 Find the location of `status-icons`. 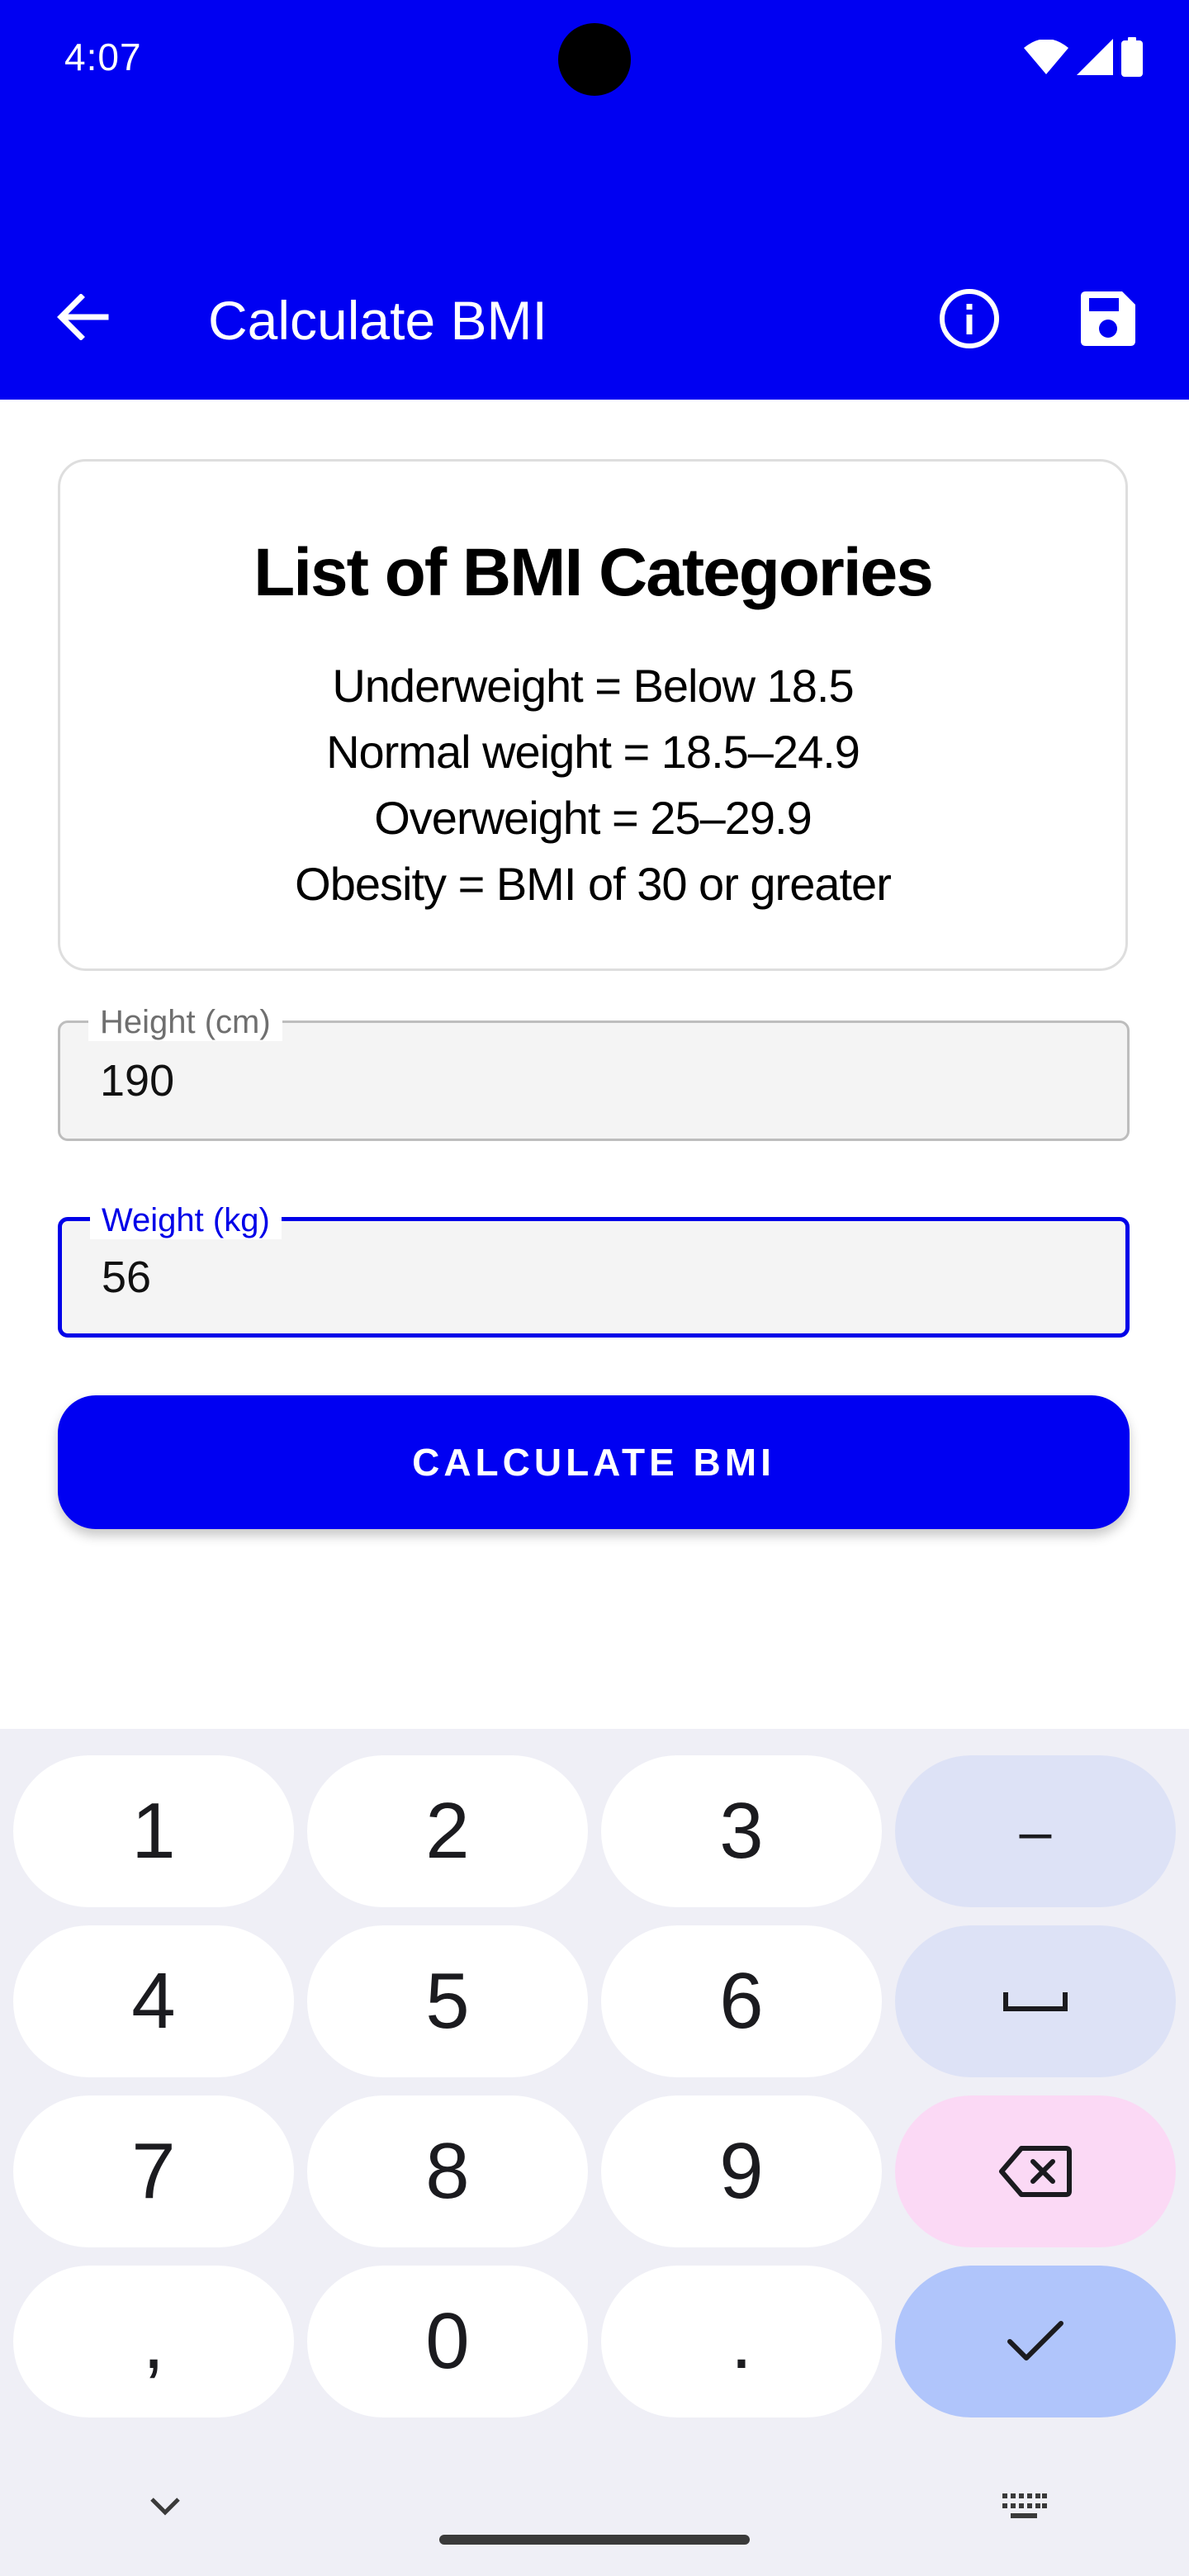

status-icons is located at coordinates (1083, 58).